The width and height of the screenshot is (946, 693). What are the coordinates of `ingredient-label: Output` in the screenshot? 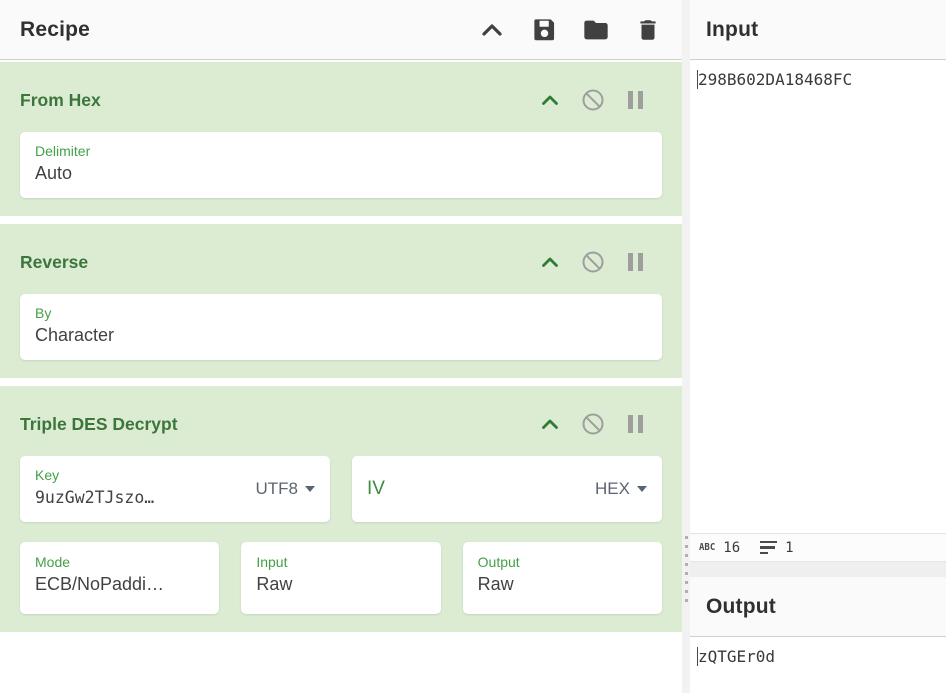 It's located at (498, 562).